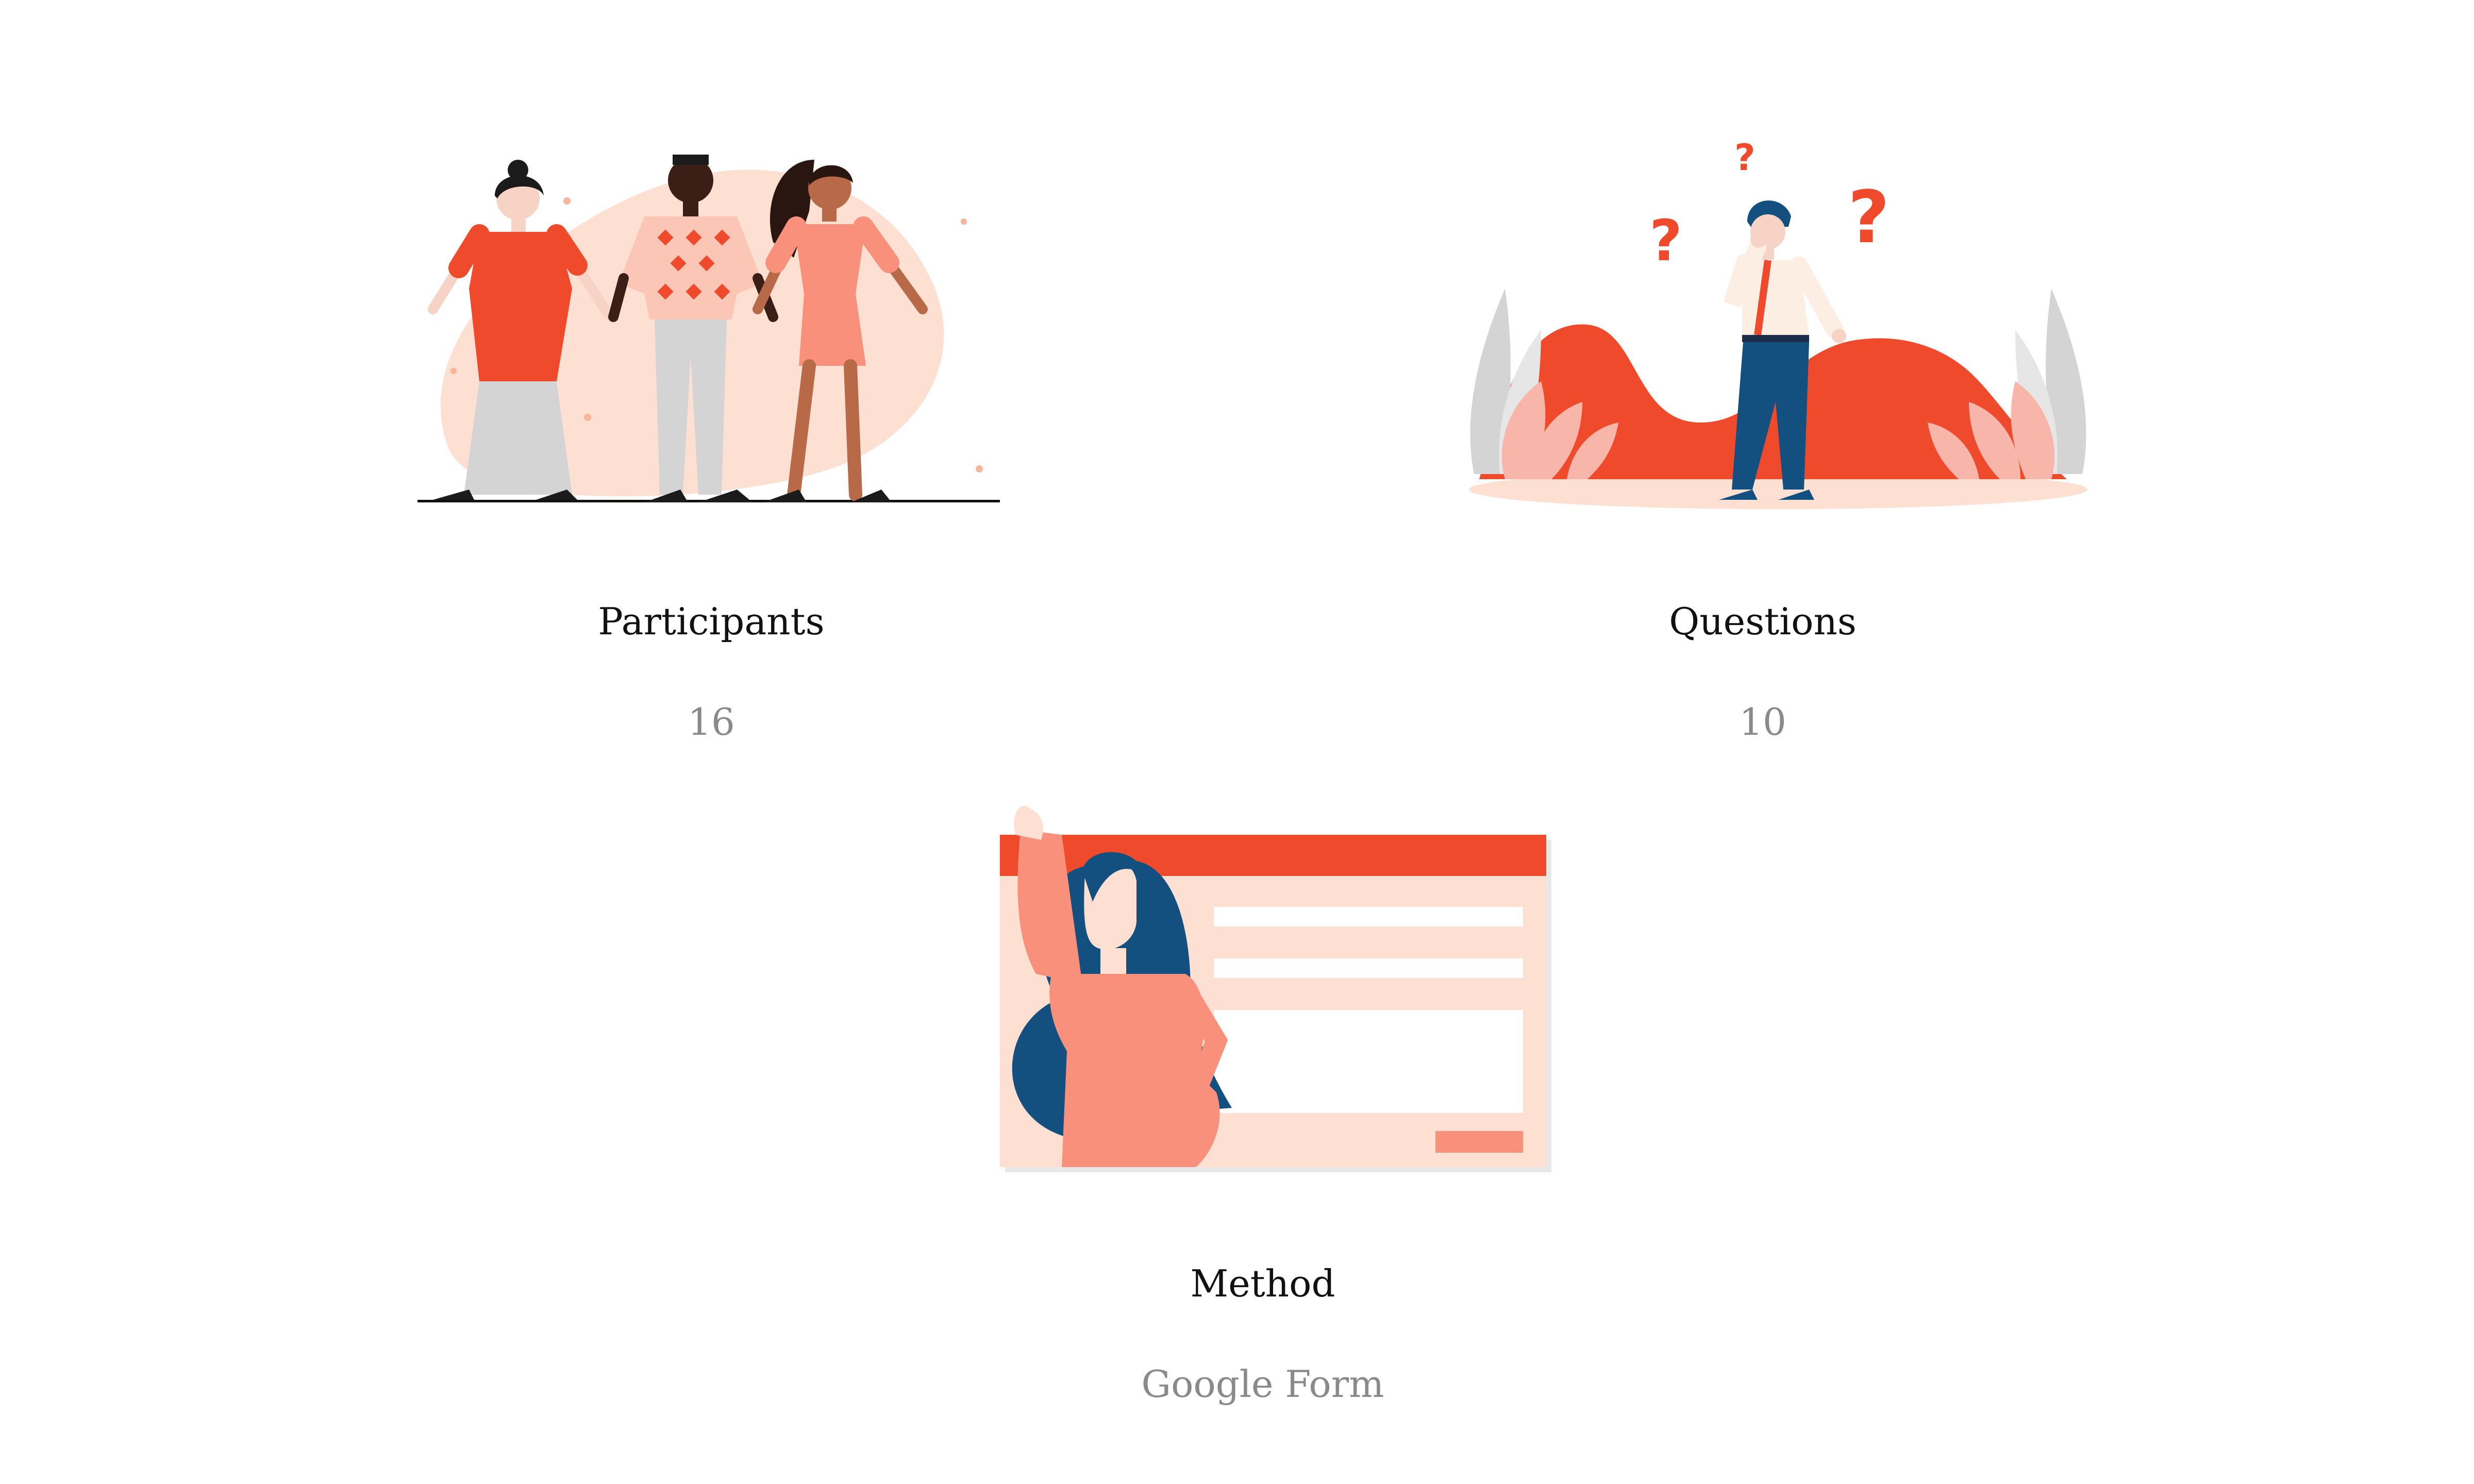 The image size is (2474, 1484). I want to click on stat-value: 16, so click(711, 722).